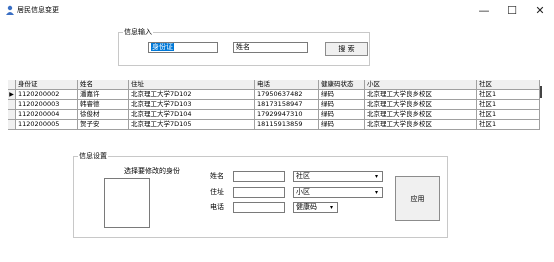 This screenshot has width=554, height=262. I want to click on cell-name: 潘嘉许, so click(103, 95).